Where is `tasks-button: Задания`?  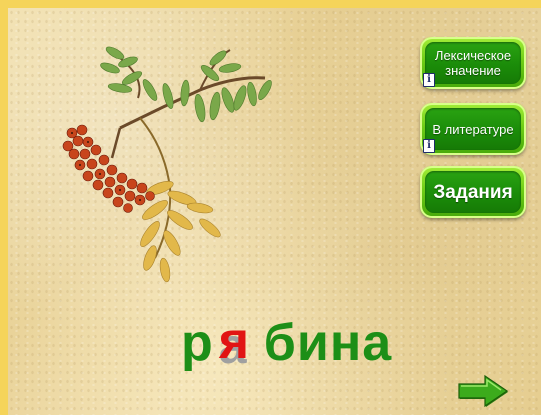
tasks-button: Задания is located at coordinates (473, 192).